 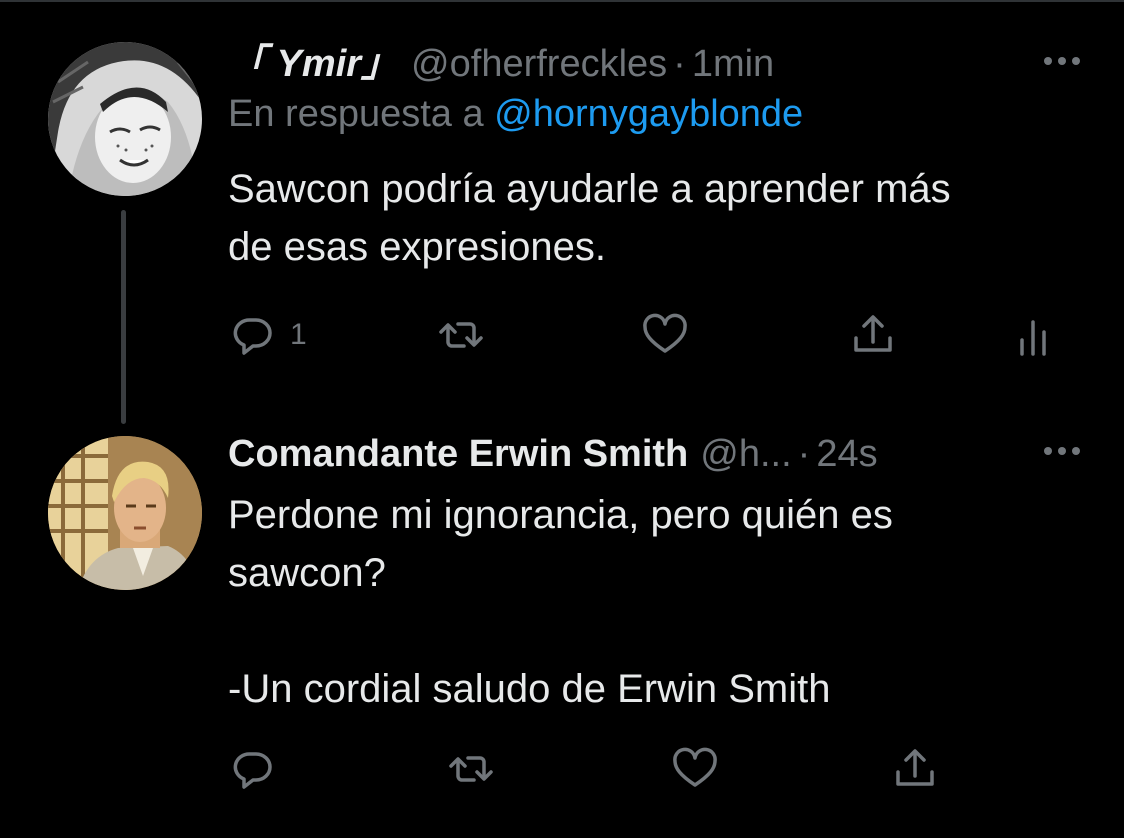 What do you see at coordinates (846, 454) in the screenshot?
I see `timestamp: 24s` at bounding box center [846, 454].